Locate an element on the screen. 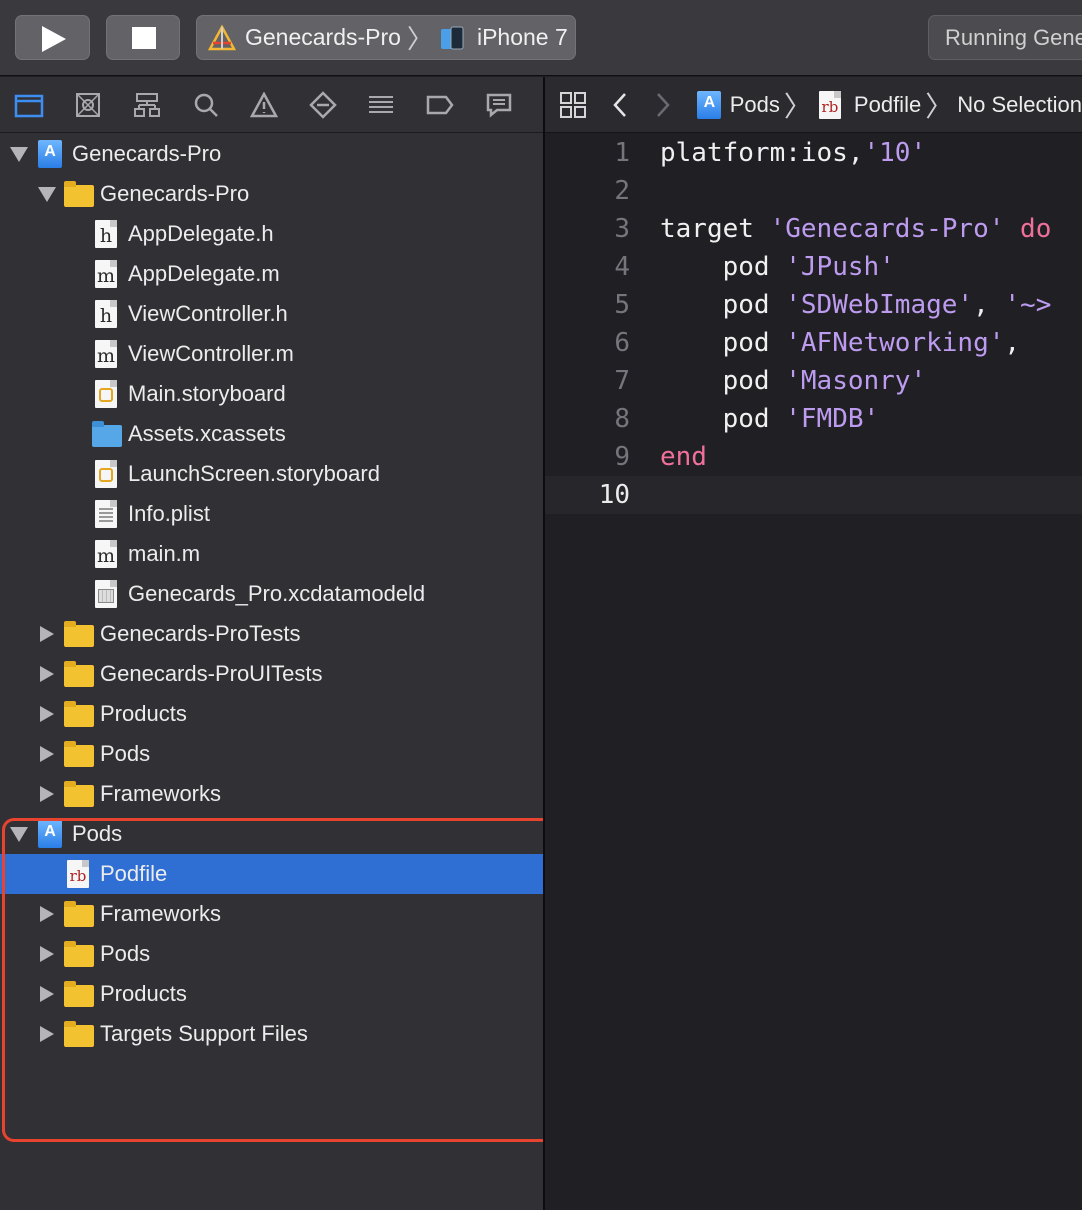  tree-item-label: LaunchScreen.storyboard is located at coordinates (254, 473).